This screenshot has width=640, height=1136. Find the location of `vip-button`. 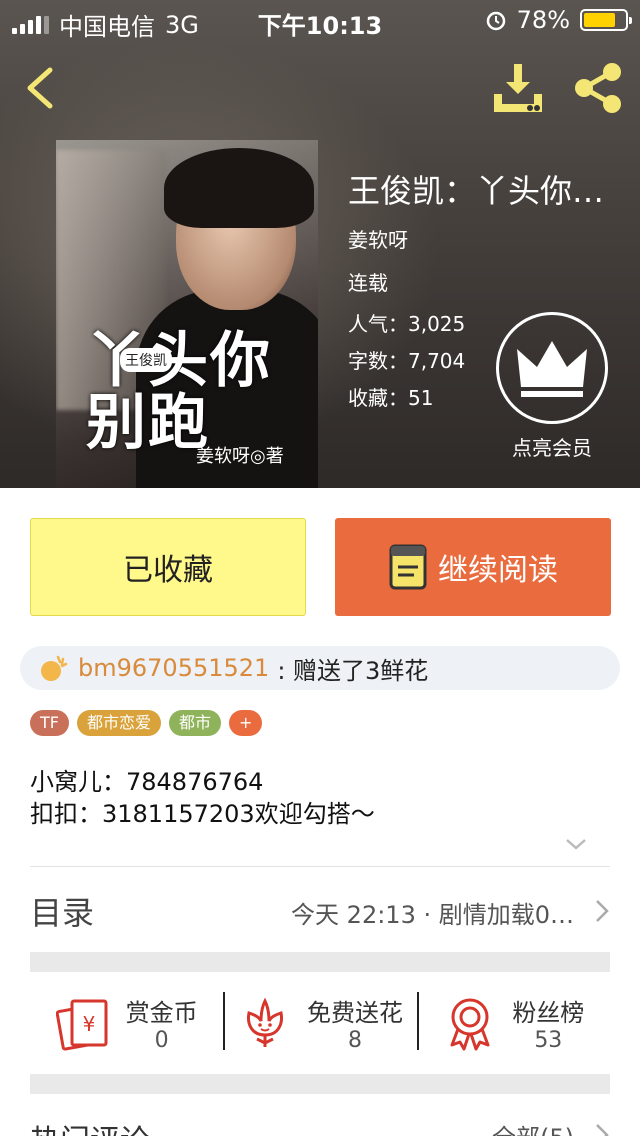

vip-button is located at coordinates (552, 368).